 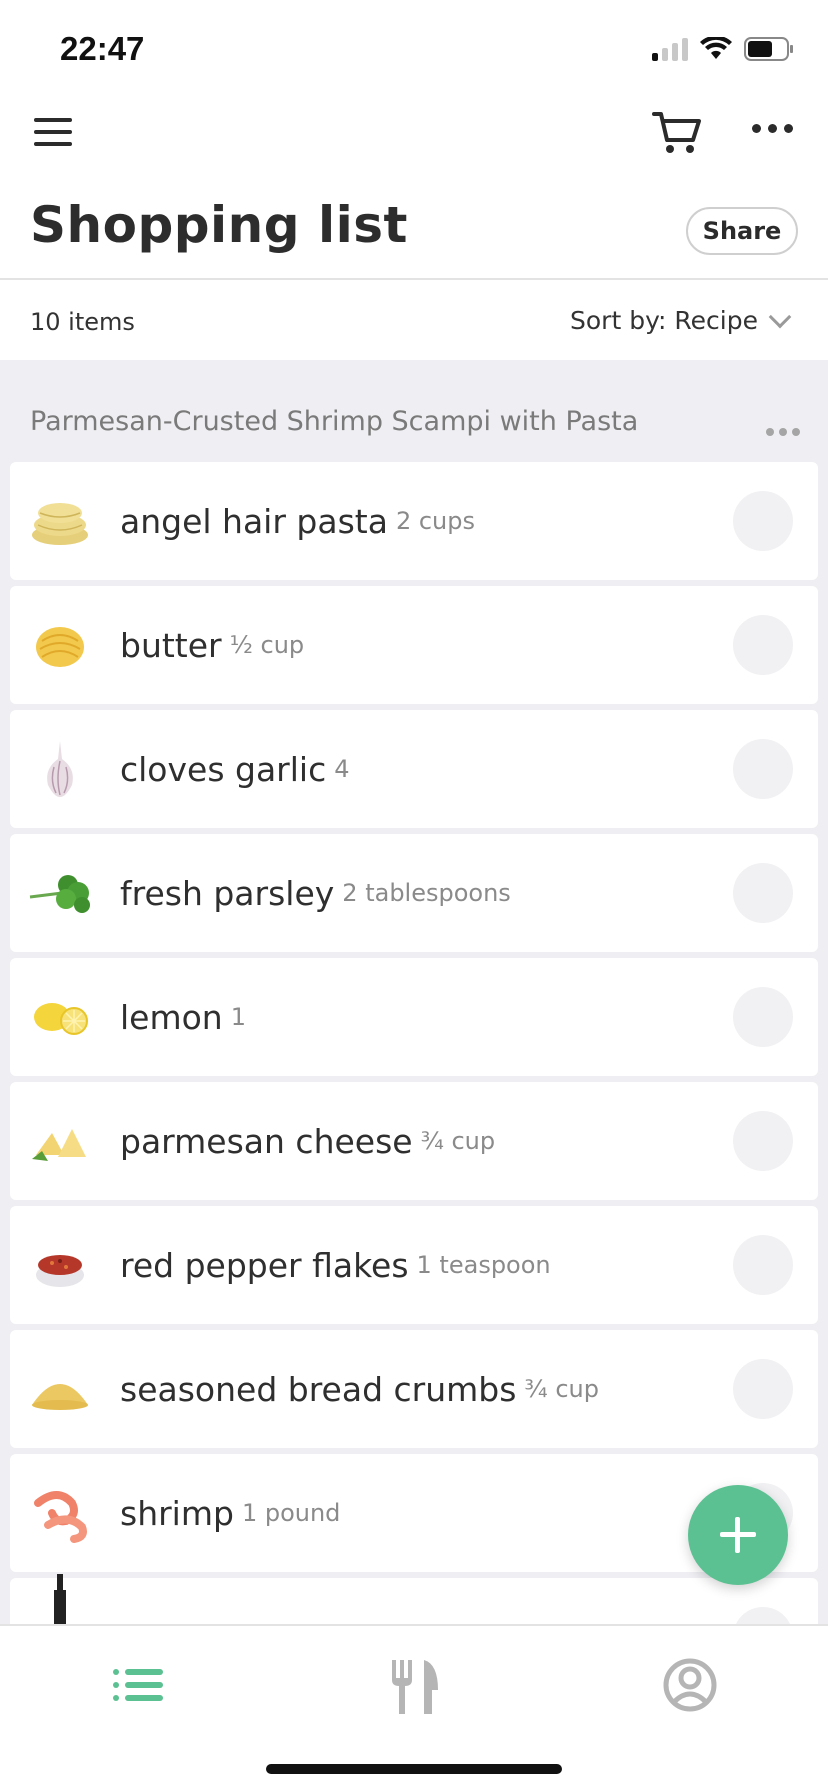 What do you see at coordinates (483, 1265) in the screenshot?
I see `item-quantity: 1 teaspoon` at bounding box center [483, 1265].